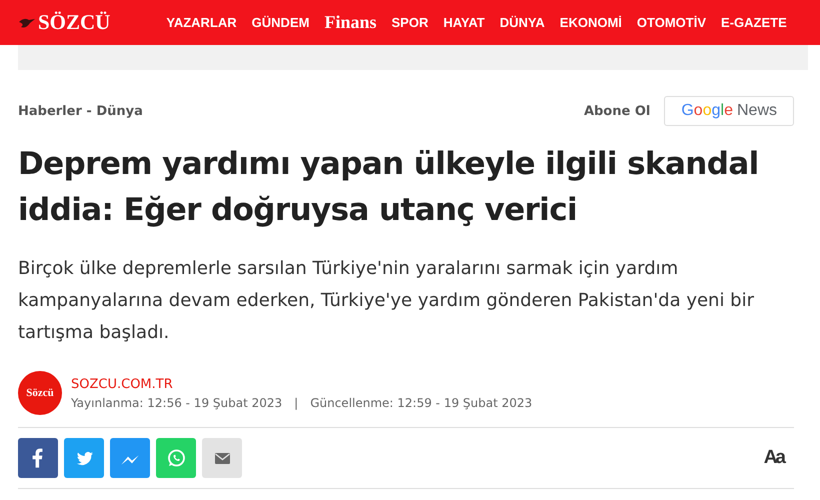 This screenshot has width=820, height=500. Describe the element at coordinates (671, 22) in the screenshot. I see `nav-link: OTOMOTİV` at that location.